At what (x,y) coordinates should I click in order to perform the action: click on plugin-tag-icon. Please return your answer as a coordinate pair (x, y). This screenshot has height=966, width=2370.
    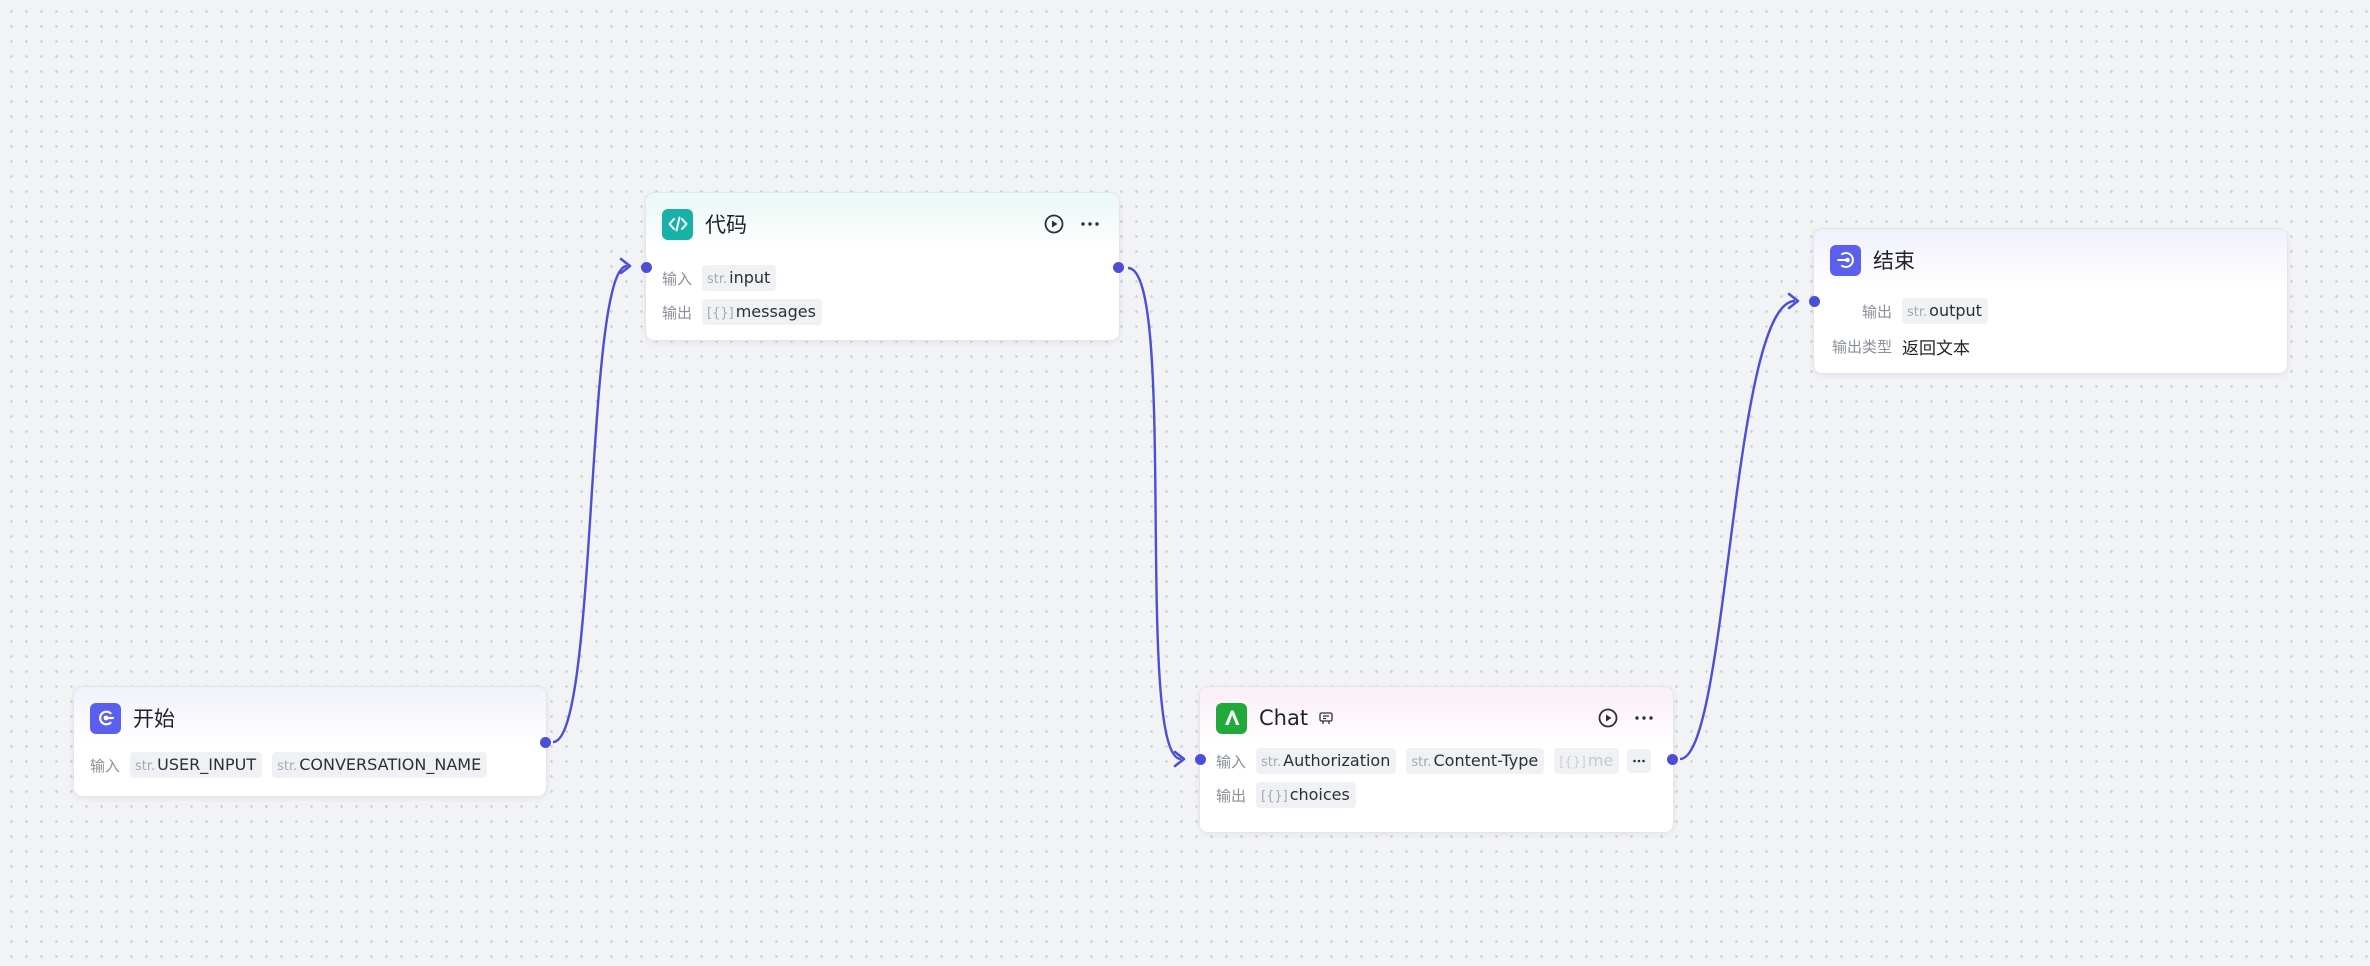
    Looking at the image, I should click on (1326, 718).